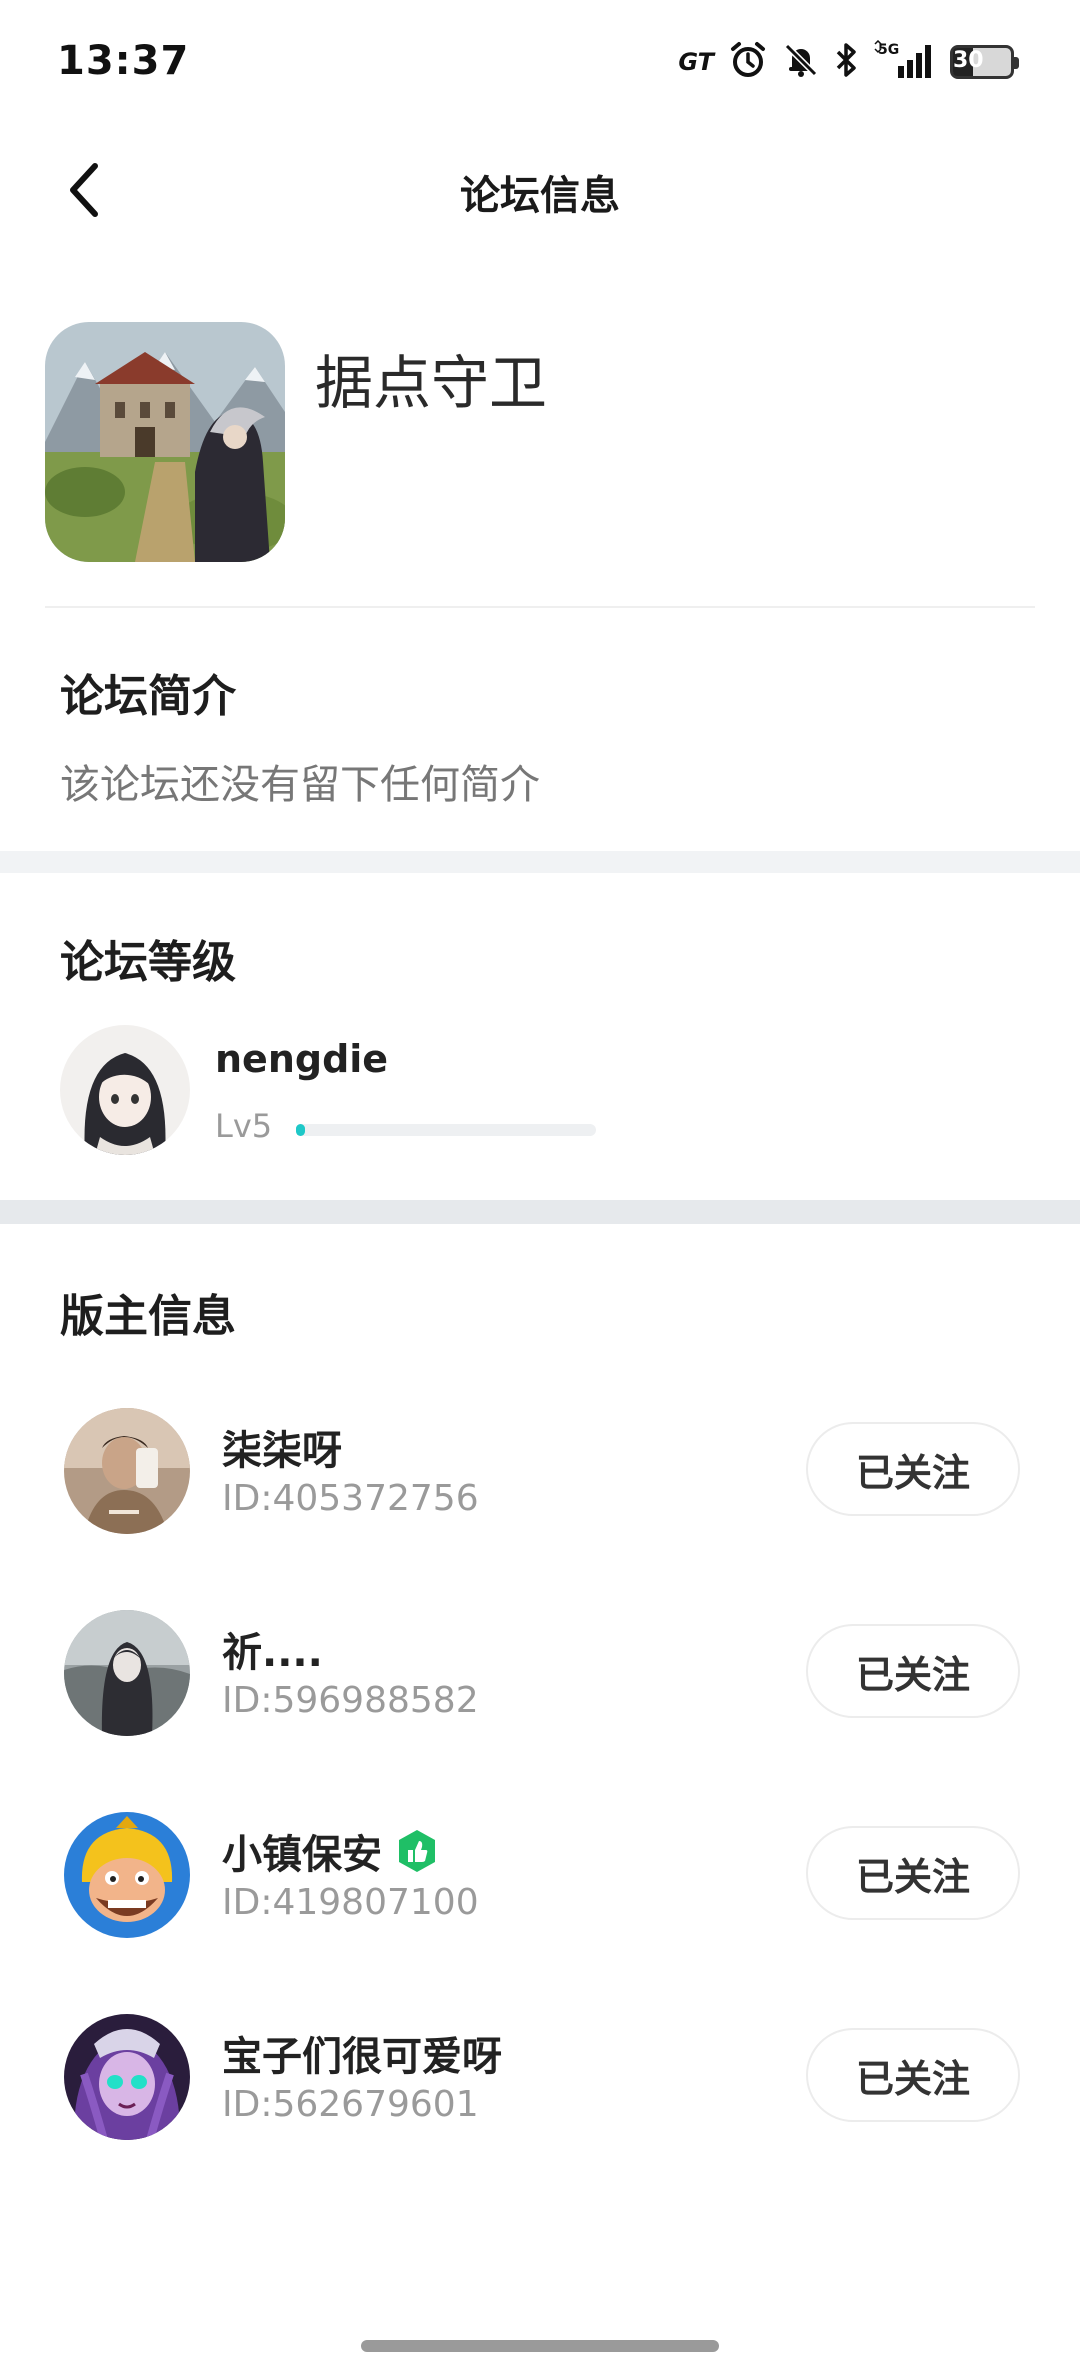 This screenshot has height=2375, width=1080. Describe the element at coordinates (540, 1473) in the screenshot. I see `moderator-row: 柒柒呀 ID:405372756 已关注` at that location.